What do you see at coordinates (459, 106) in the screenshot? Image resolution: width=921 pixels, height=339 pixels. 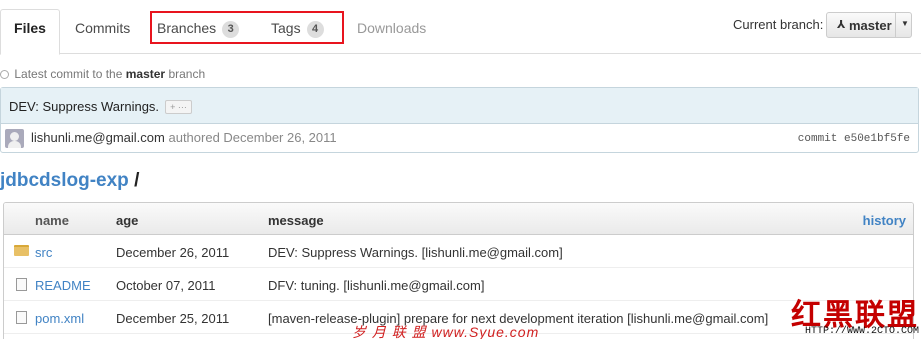 I see `commit-message-bar: DEV: Suppress Warnings. + ···` at bounding box center [459, 106].